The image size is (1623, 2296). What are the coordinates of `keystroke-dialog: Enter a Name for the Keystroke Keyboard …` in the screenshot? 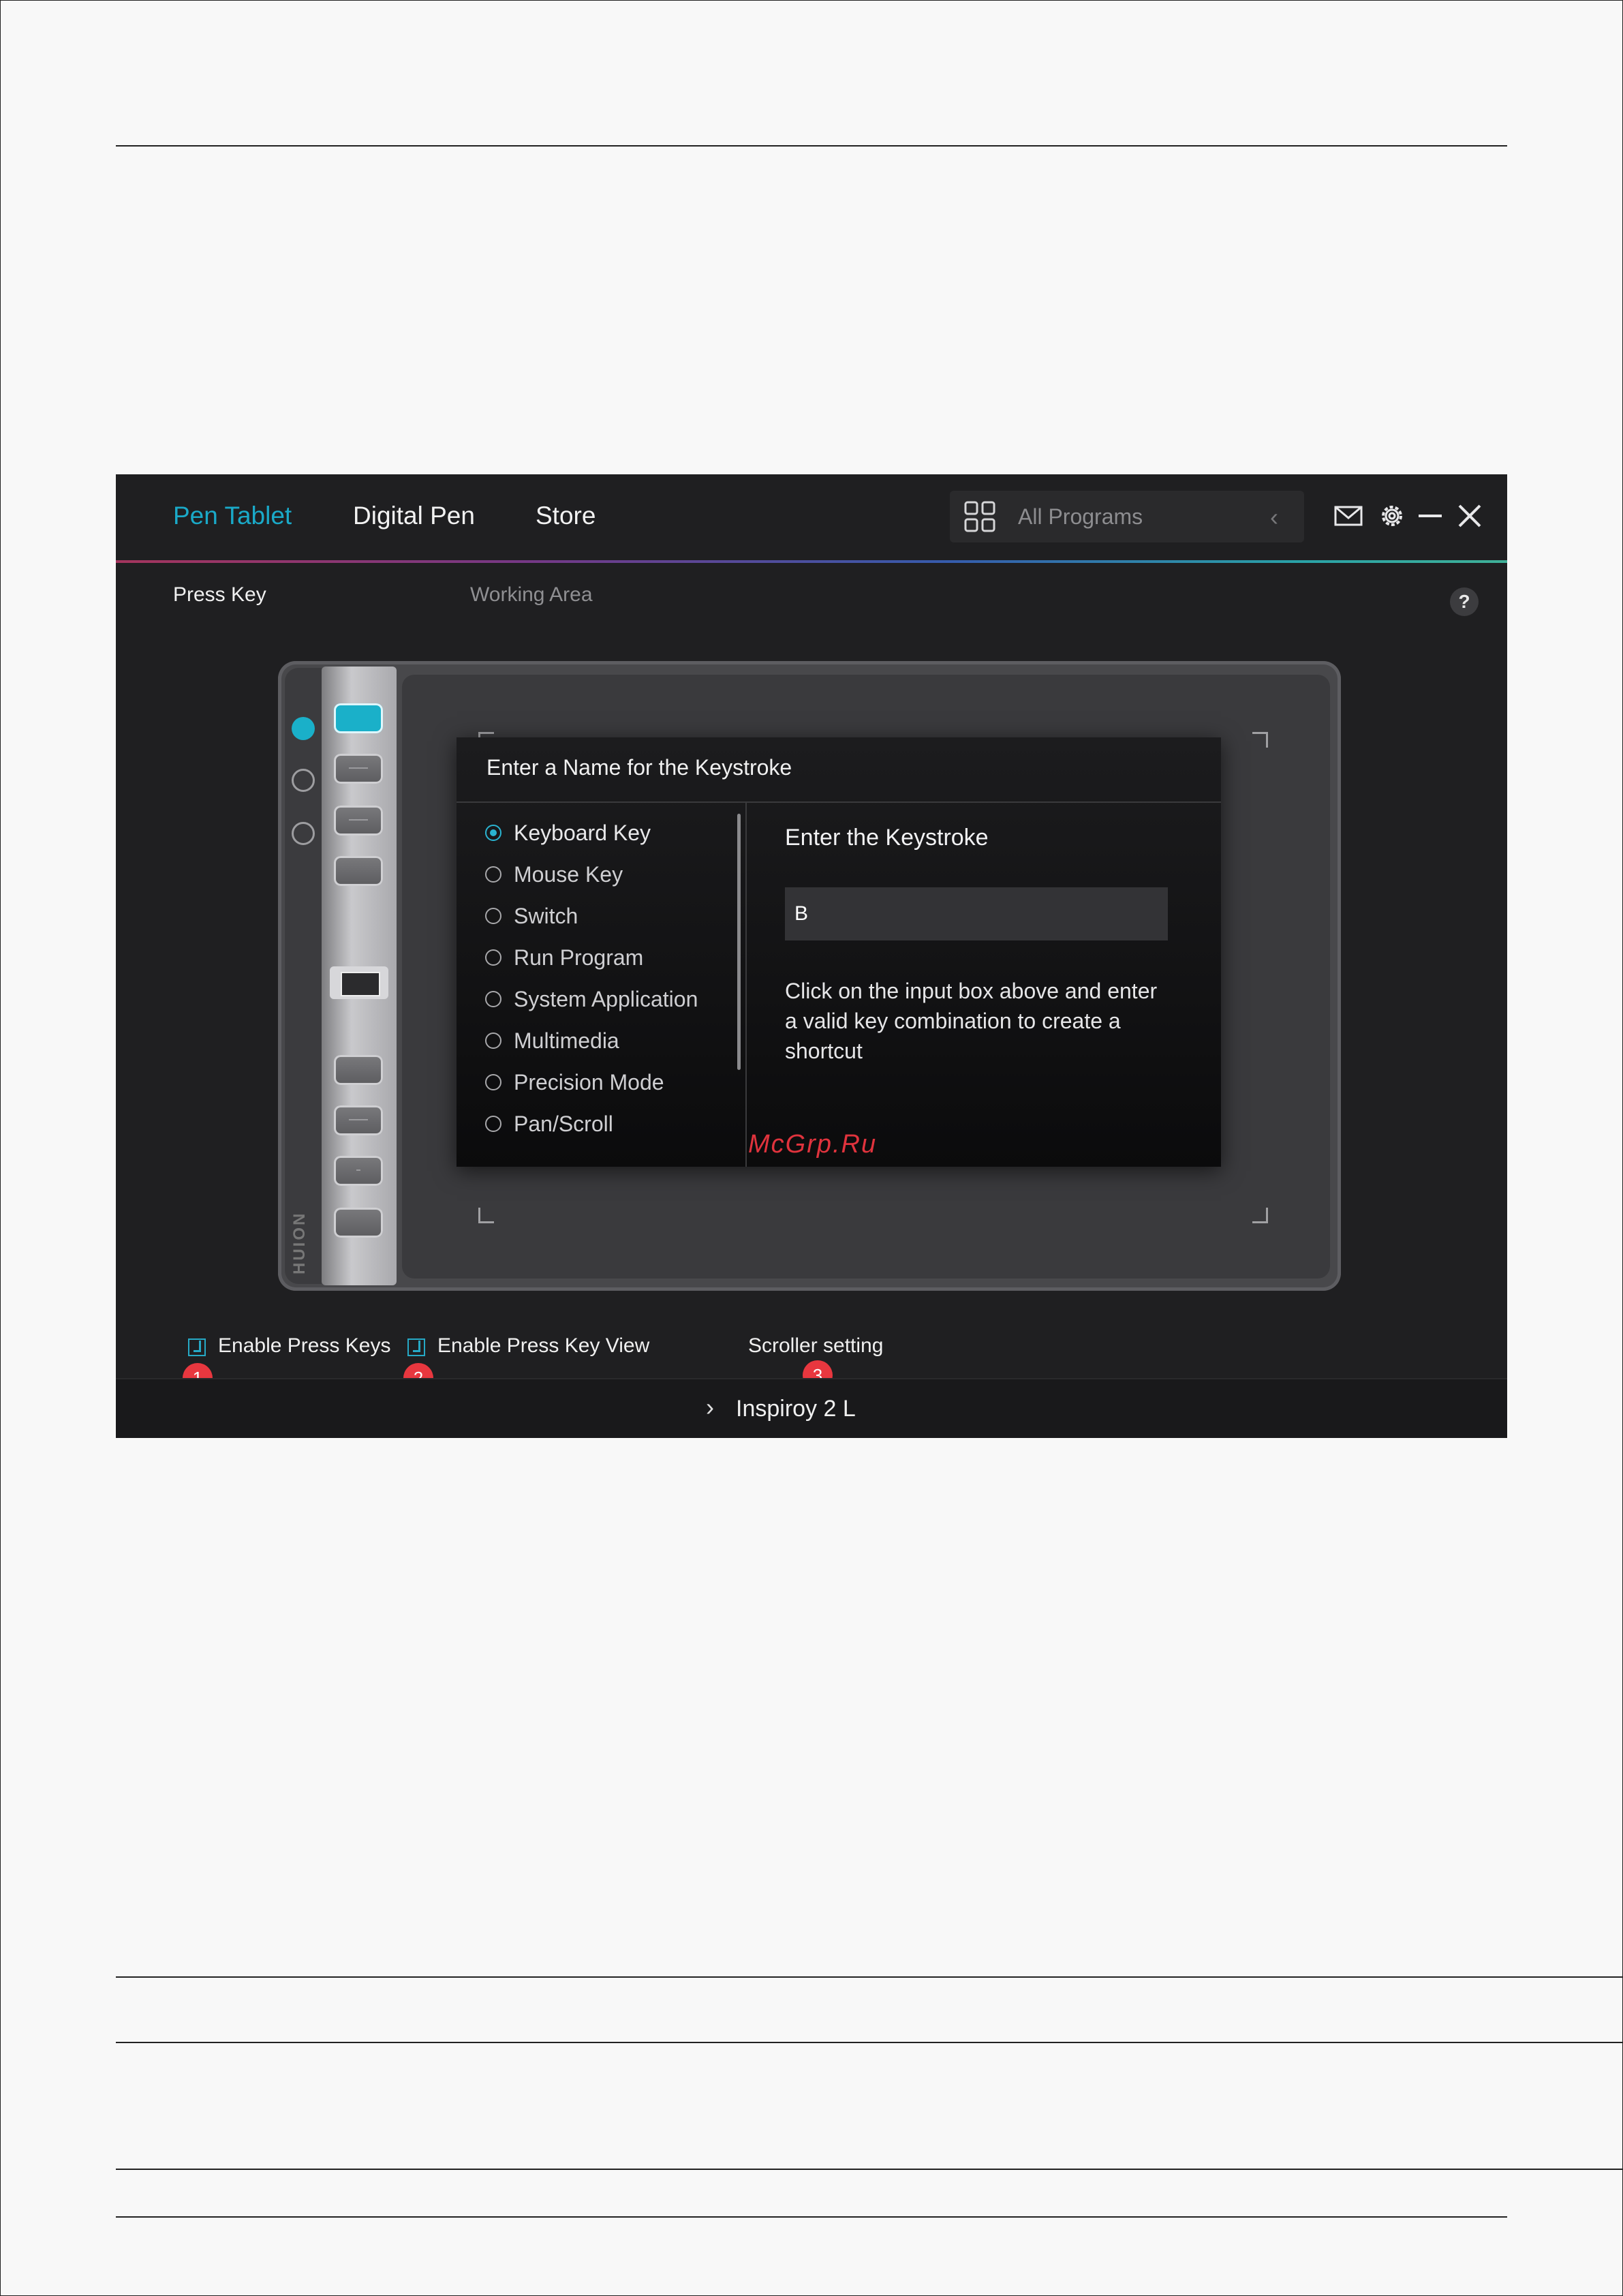 It's located at (839, 952).